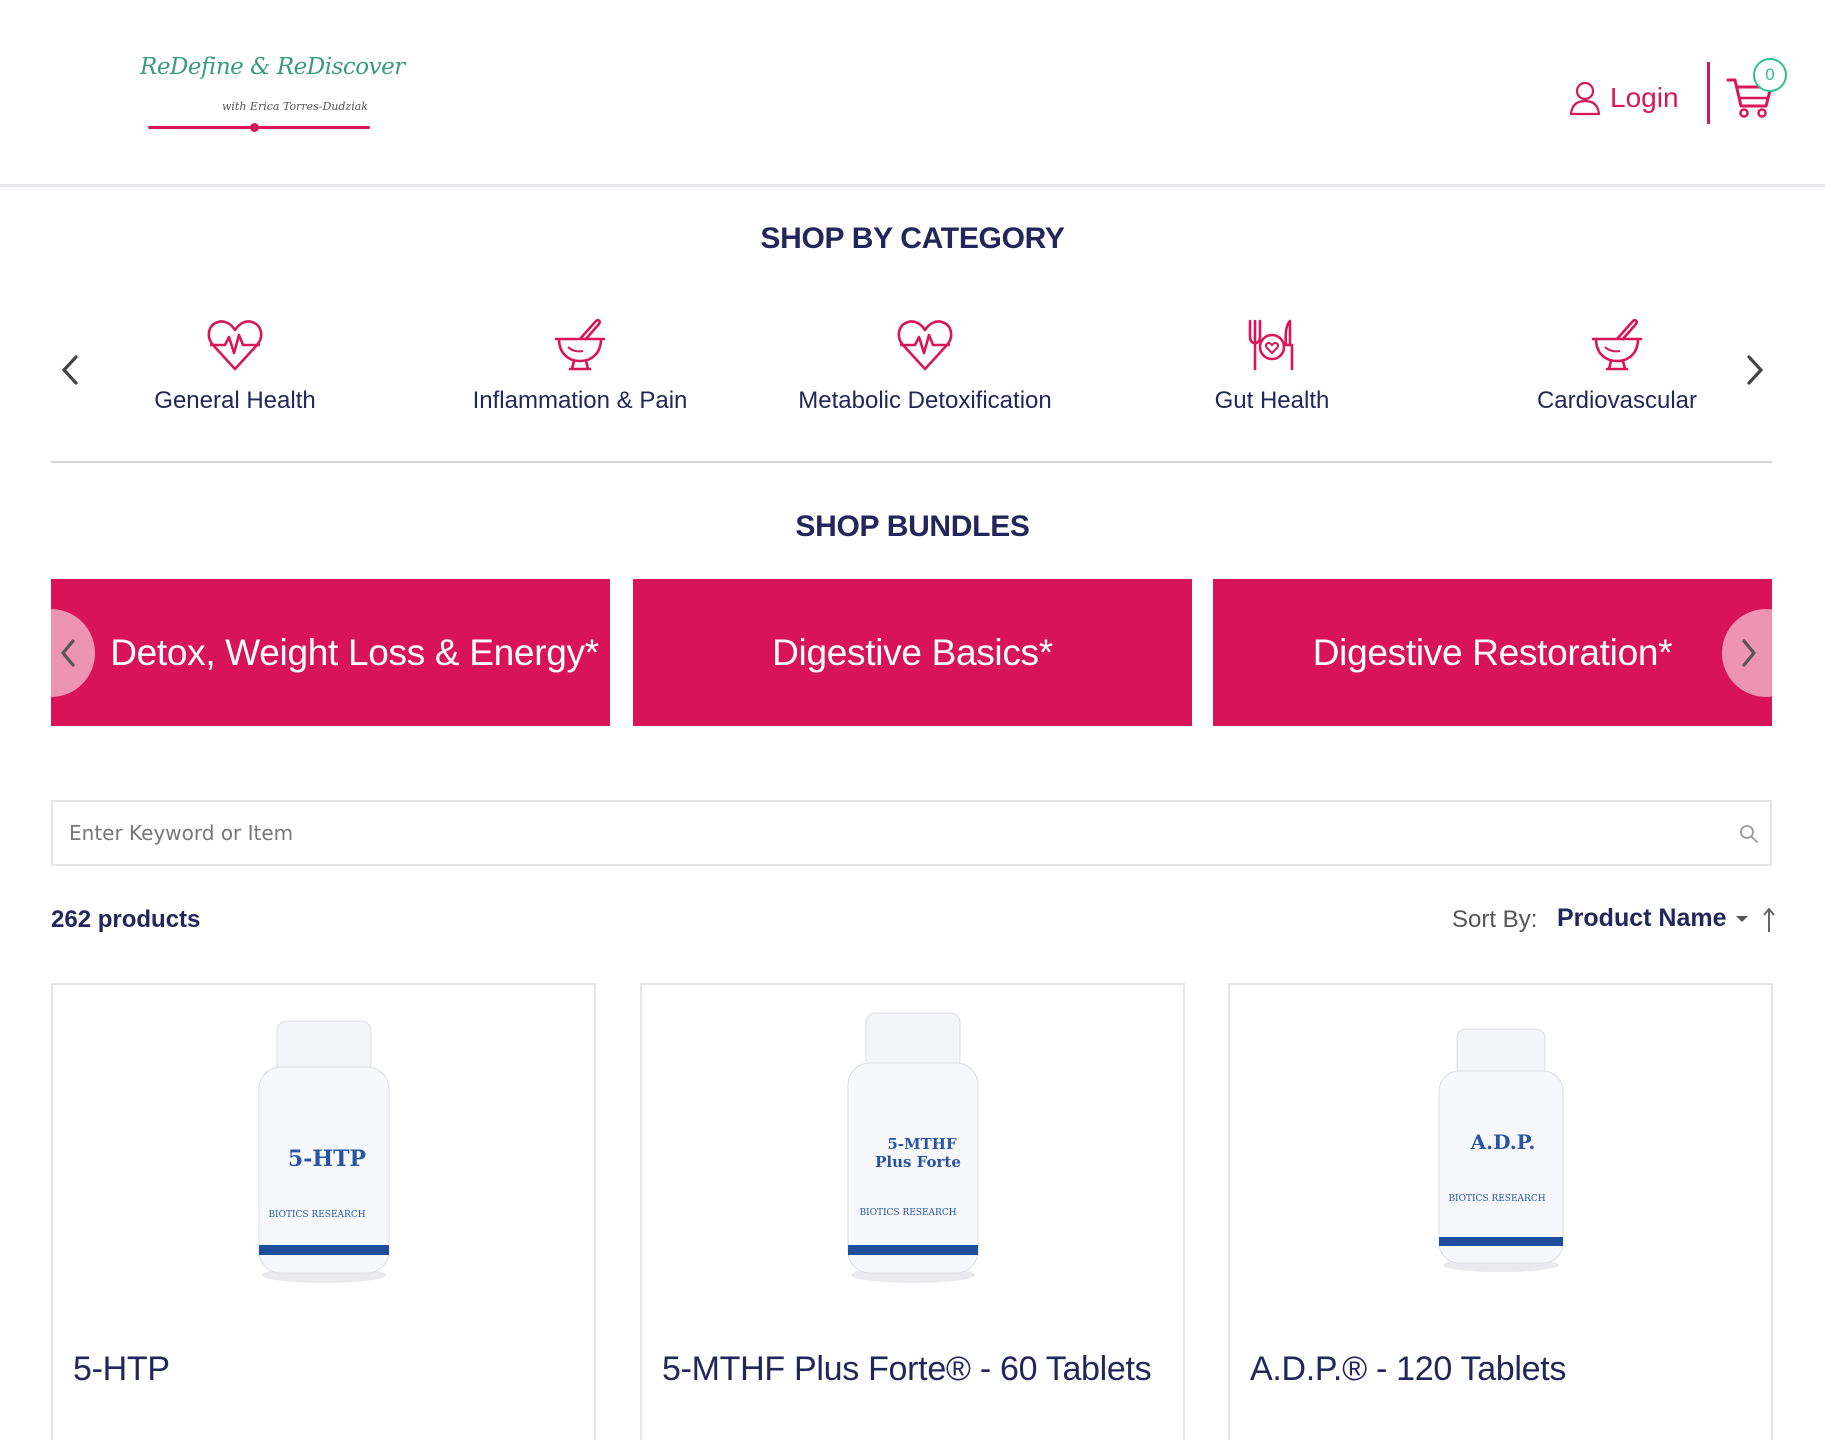  I want to click on user-icon, so click(1585, 98).